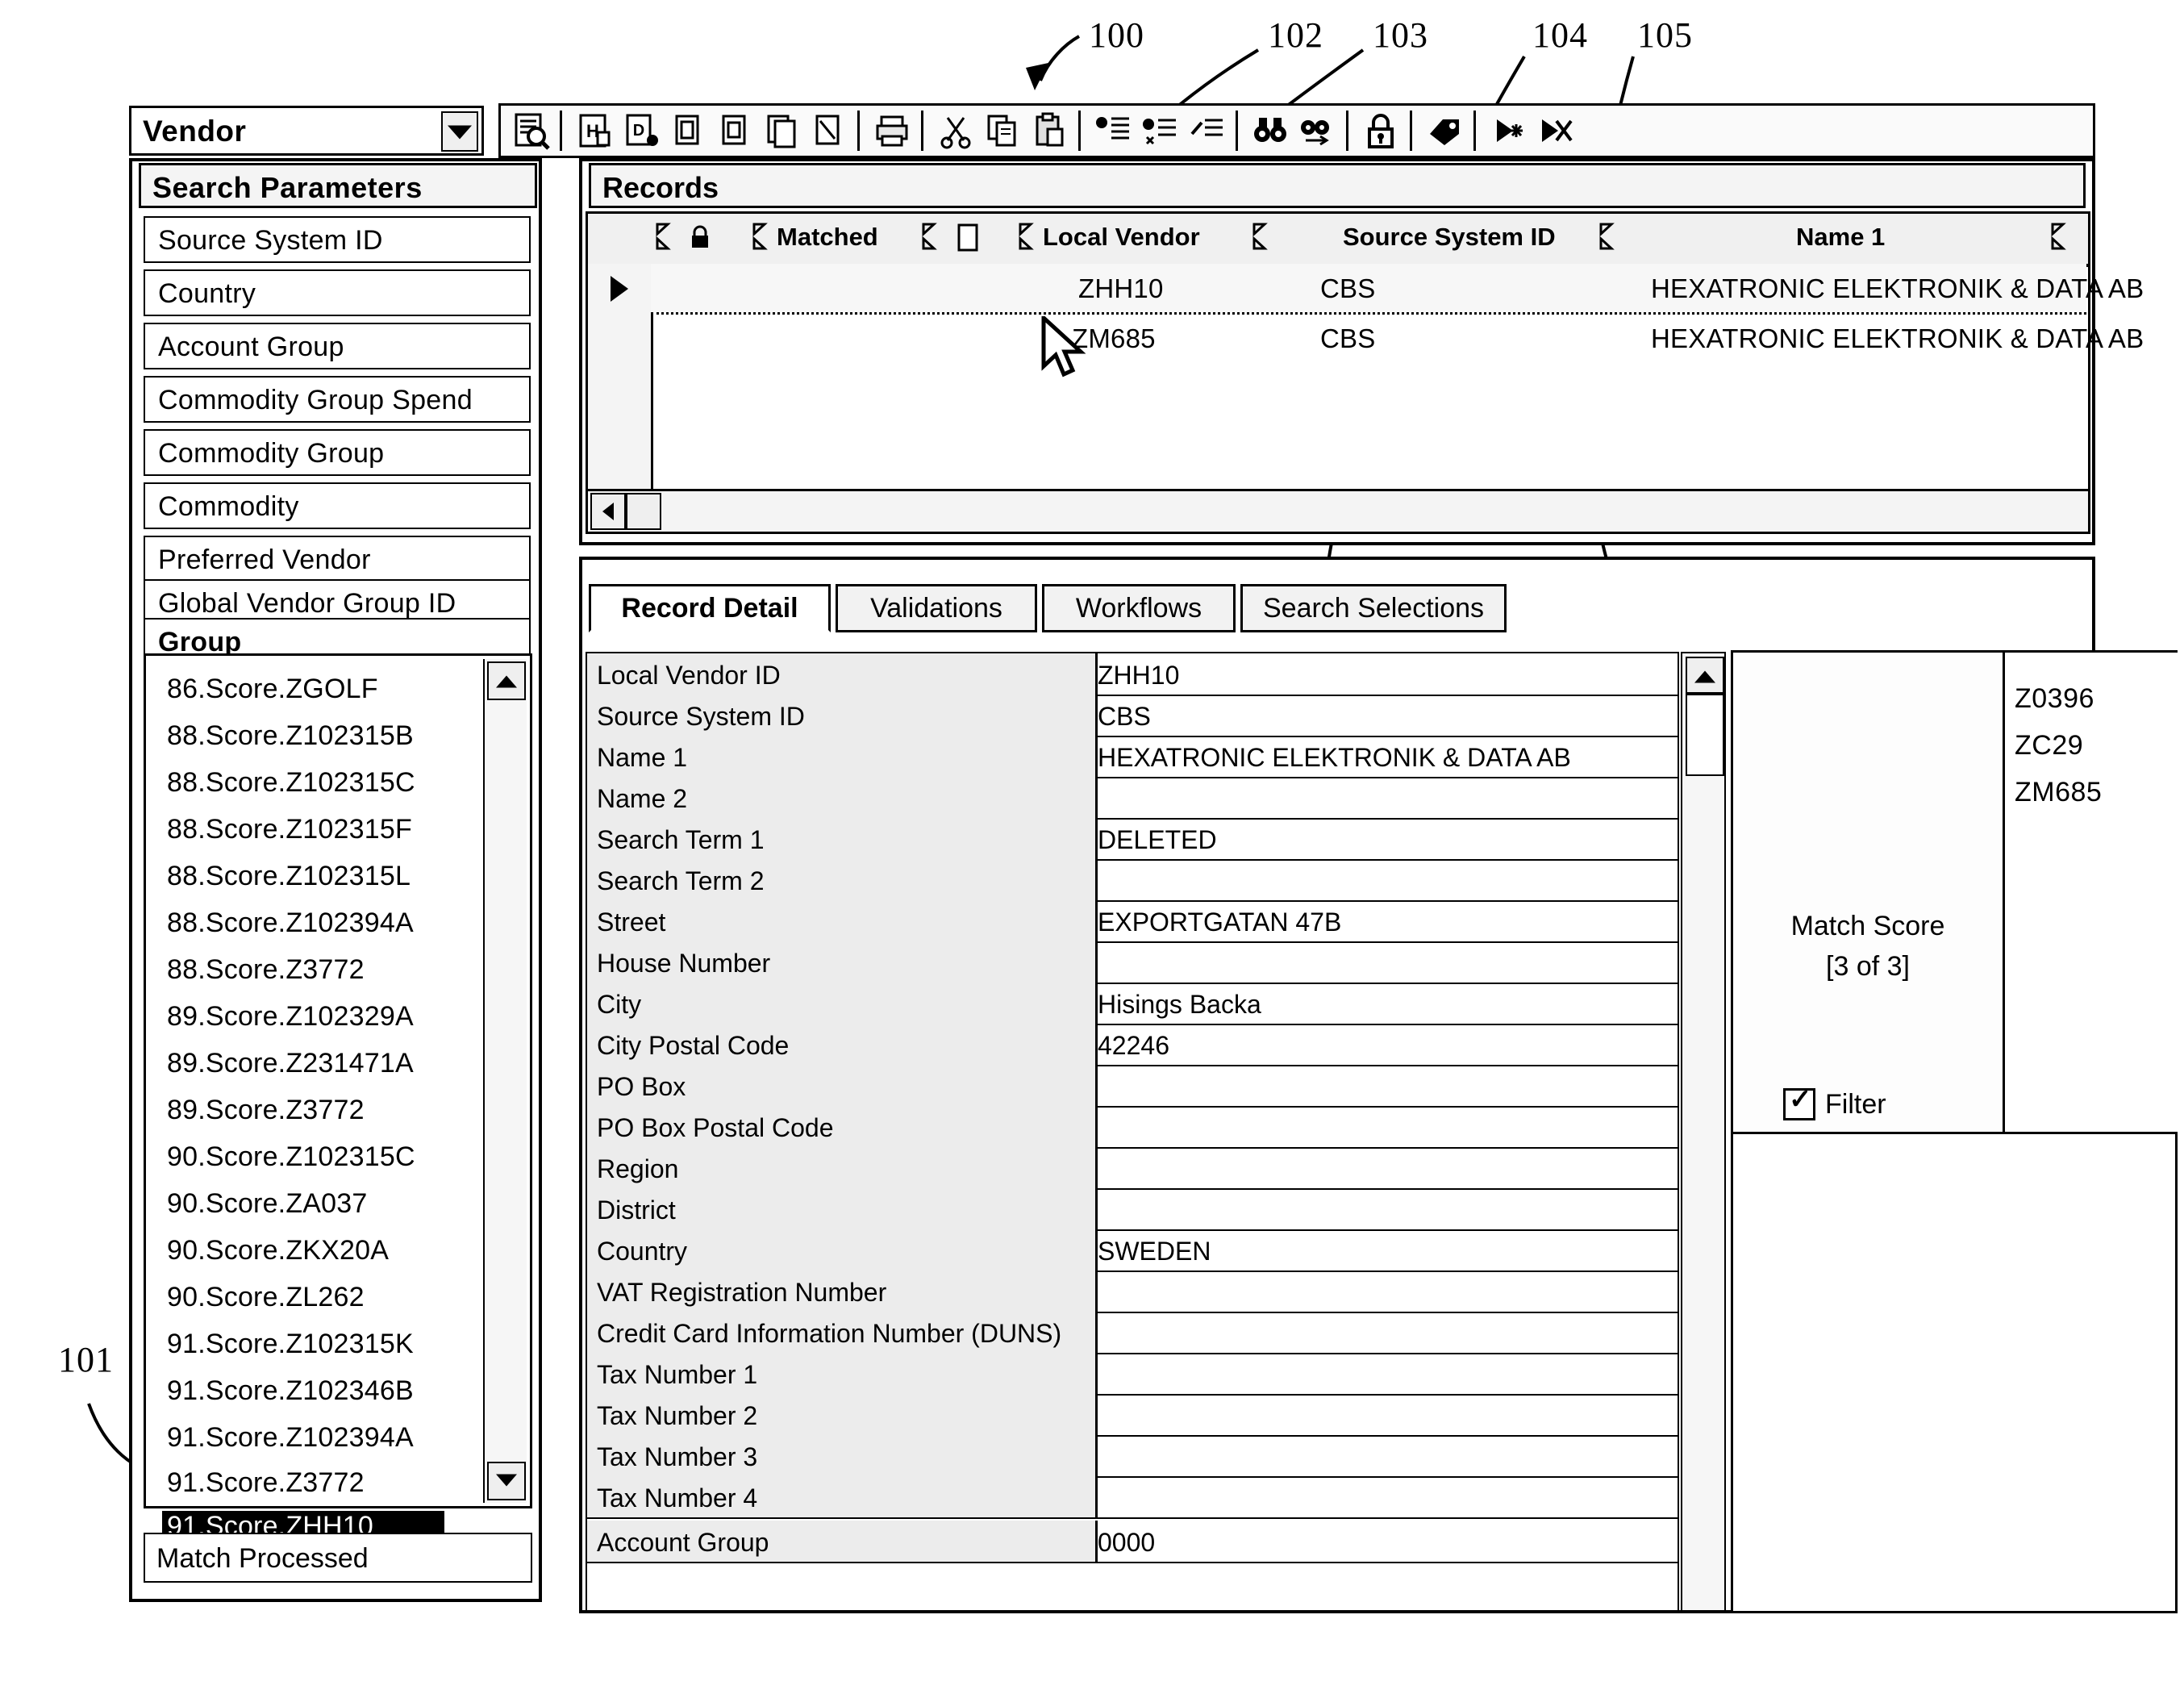 The height and width of the screenshot is (1694, 2184). Describe the element at coordinates (782, 131) in the screenshot. I see `document-duplicate-icon` at that location.